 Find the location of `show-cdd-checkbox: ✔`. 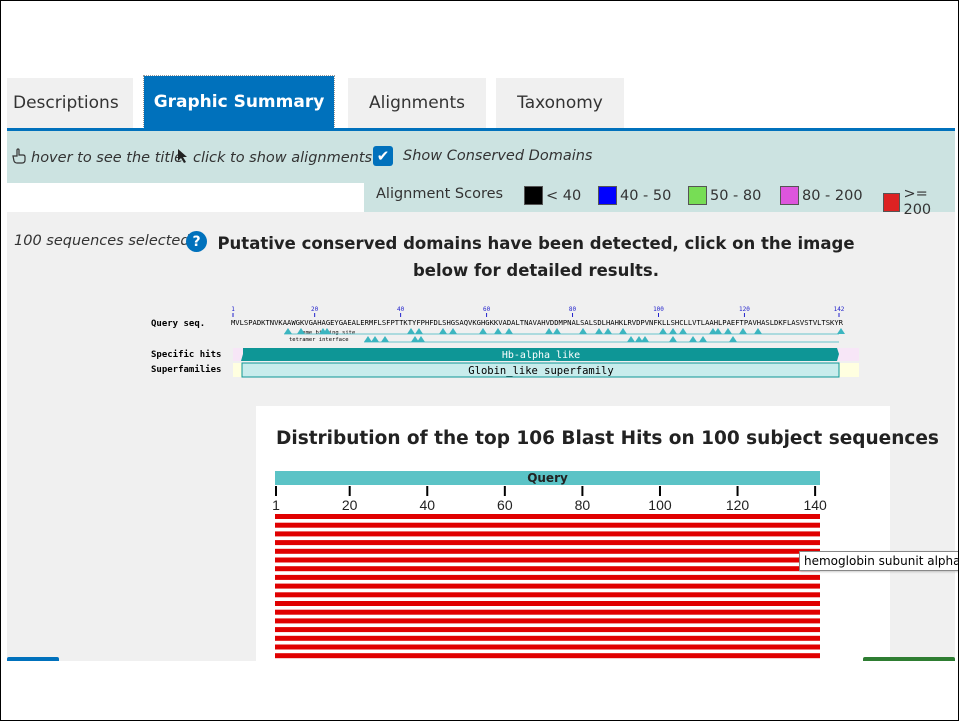

show-cdd-checkbox: ✔ is located at coordinates (383, 156).